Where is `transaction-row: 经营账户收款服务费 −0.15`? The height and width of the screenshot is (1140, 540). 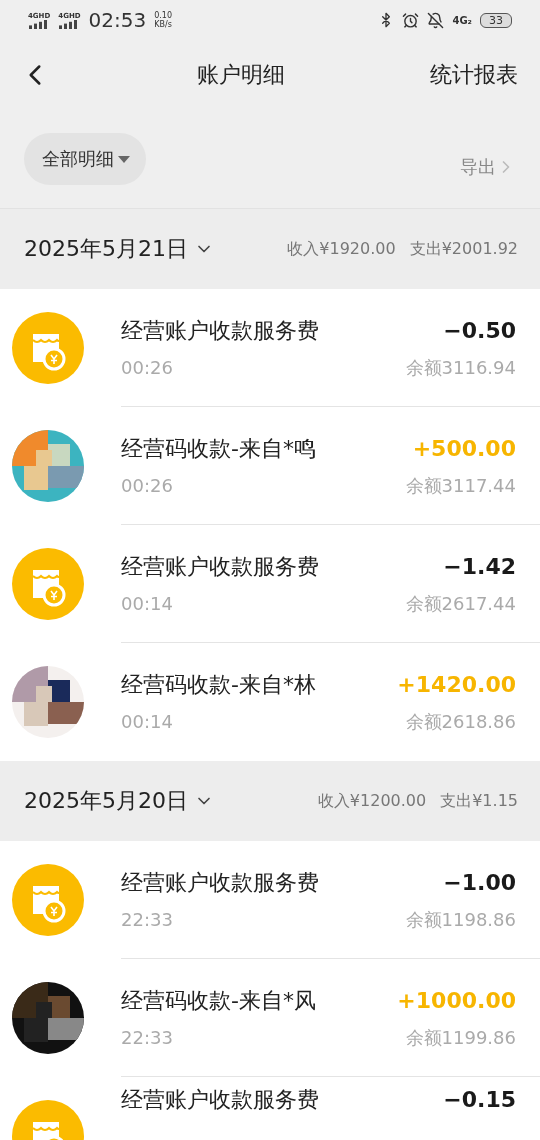 transaction-row: 经营账户收款服务费 −0.15 is located at coordinates (270, 1108).